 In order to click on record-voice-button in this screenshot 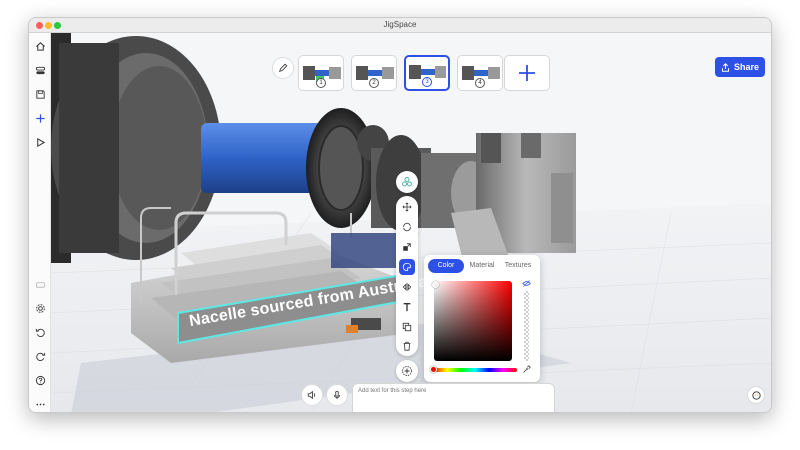, I will do `click(337, 395)`.